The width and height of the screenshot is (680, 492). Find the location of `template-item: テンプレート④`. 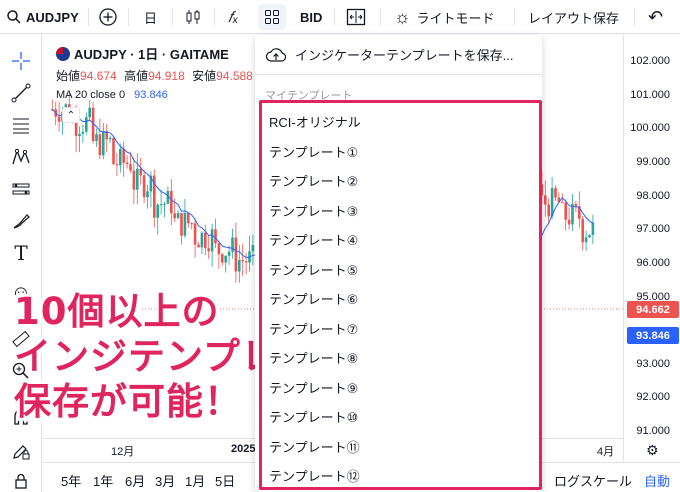

template-item: テンプレート④ is located at coordinates (313, 239).